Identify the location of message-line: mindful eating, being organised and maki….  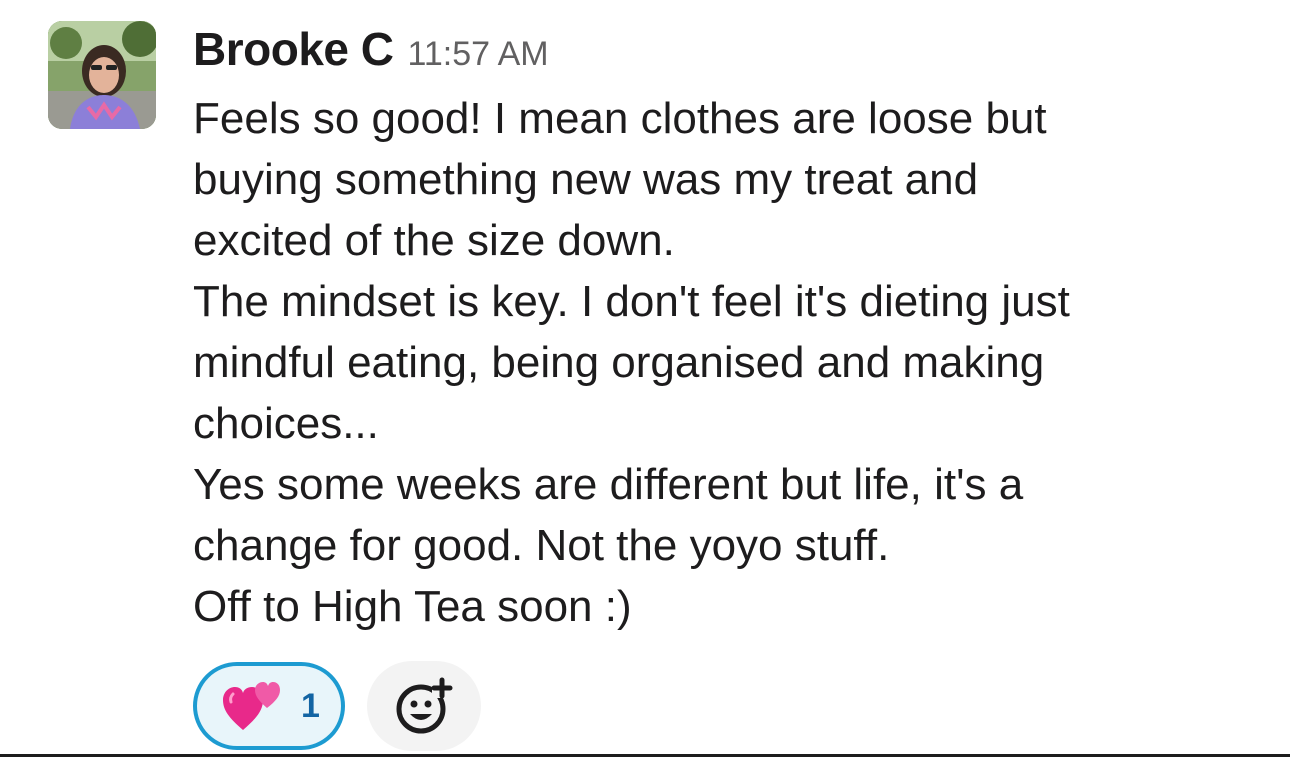
(619, 362).